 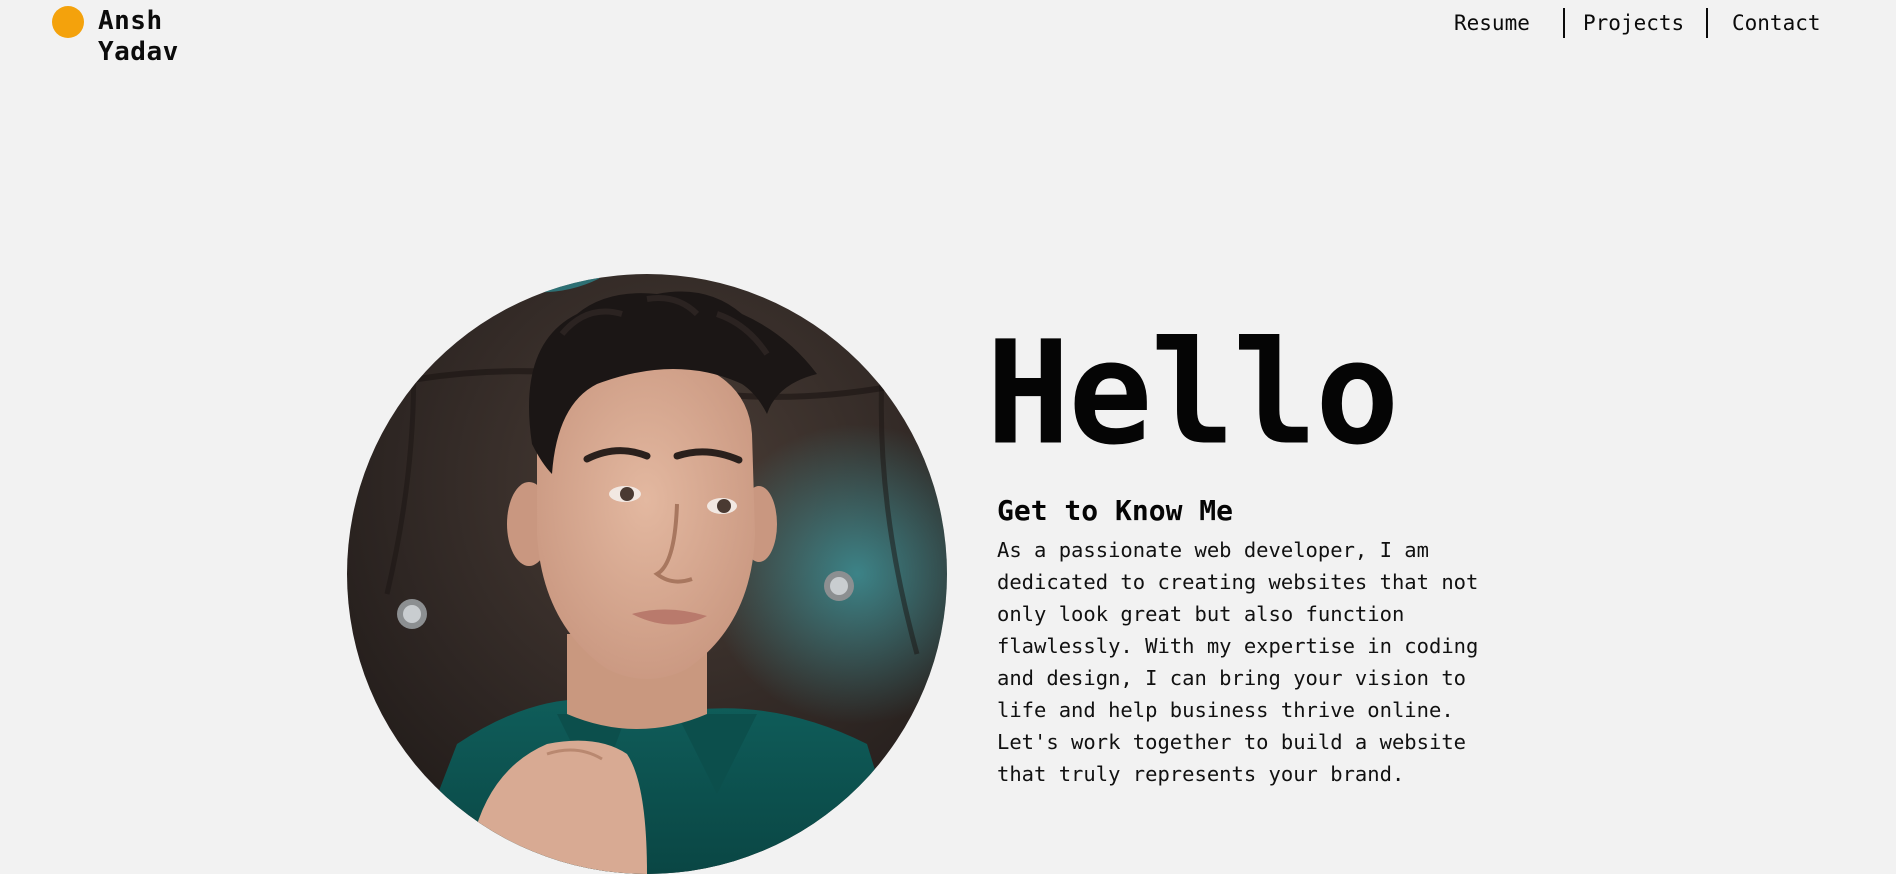 I want to click on logo-name-first: Ansh, so click(x=130, y=21).